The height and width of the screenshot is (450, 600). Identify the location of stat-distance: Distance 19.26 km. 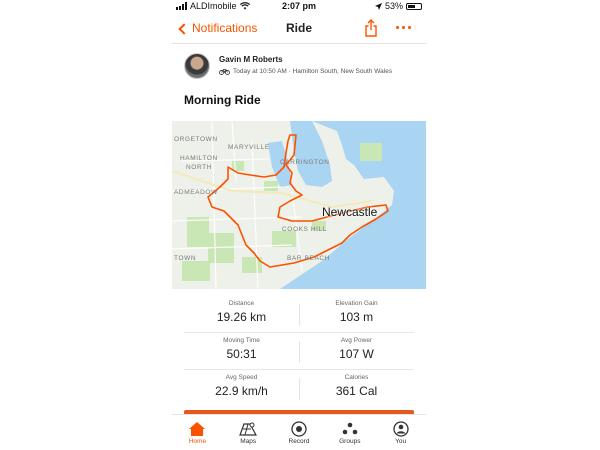
(241, 312).